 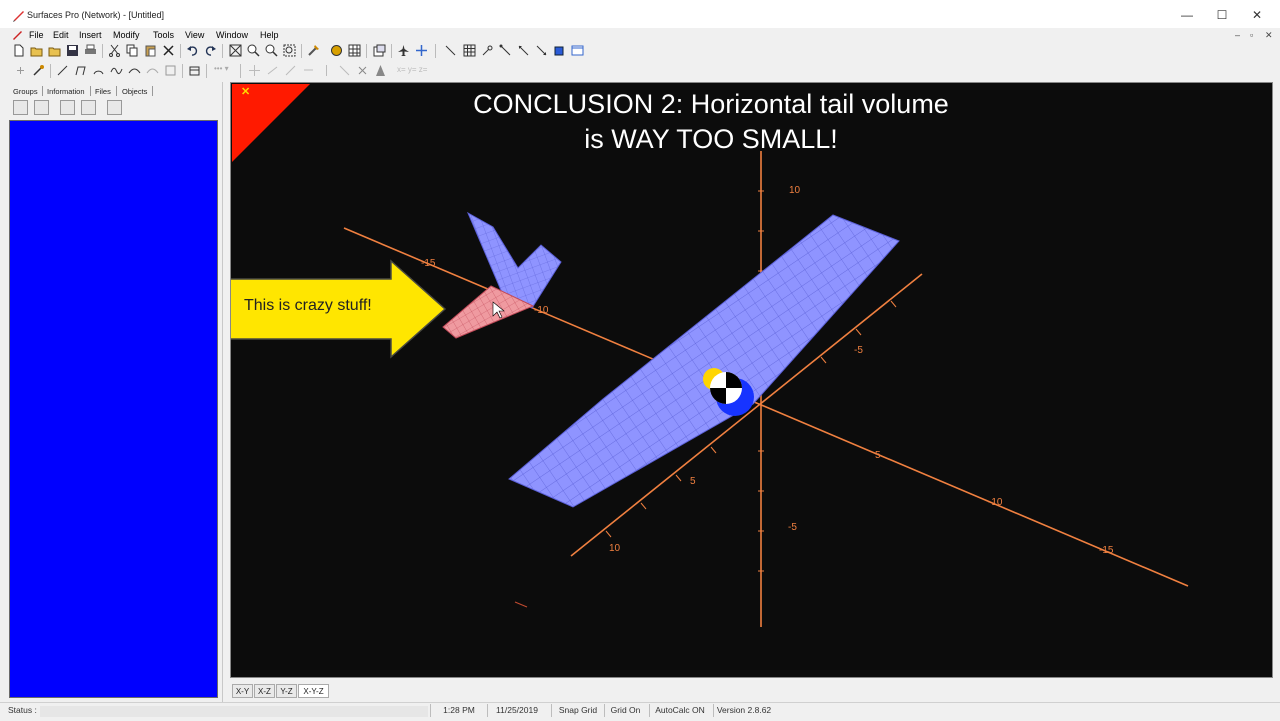 What do you see at coordinates (1269, 35) in the screenshot?
I see `mdi-close-button: ✕` at bounding box center [1269, 35].